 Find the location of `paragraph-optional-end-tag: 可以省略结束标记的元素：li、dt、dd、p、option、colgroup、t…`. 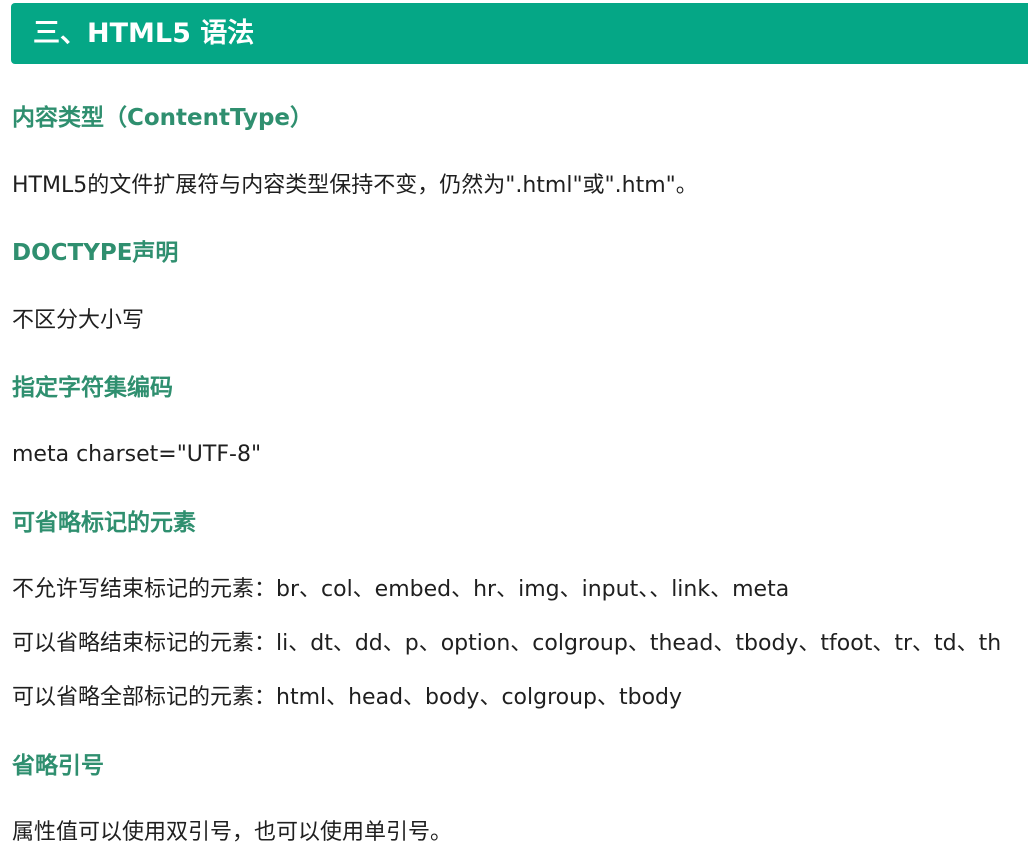

paragraph-optional-end-tag: 可以省略结束标记的元素：li、dt、dd、p、option、colgroup、t… is located at coordinates (507, 643).